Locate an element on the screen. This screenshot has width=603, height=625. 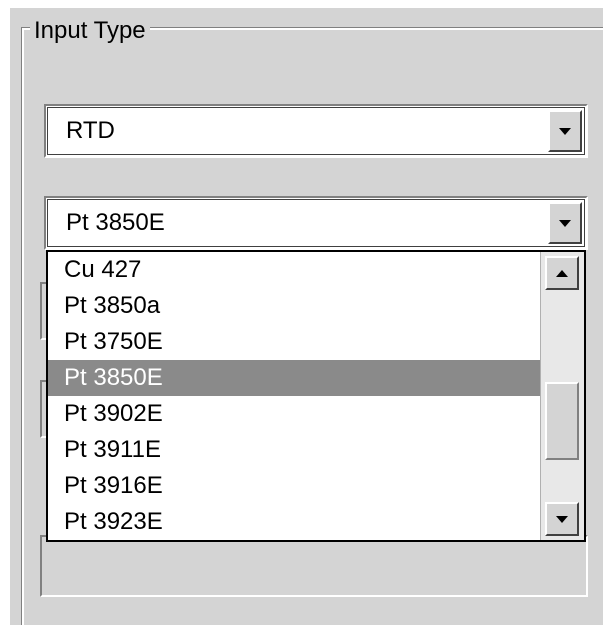
scroll-up-icon is located at coordinates (562, 273).